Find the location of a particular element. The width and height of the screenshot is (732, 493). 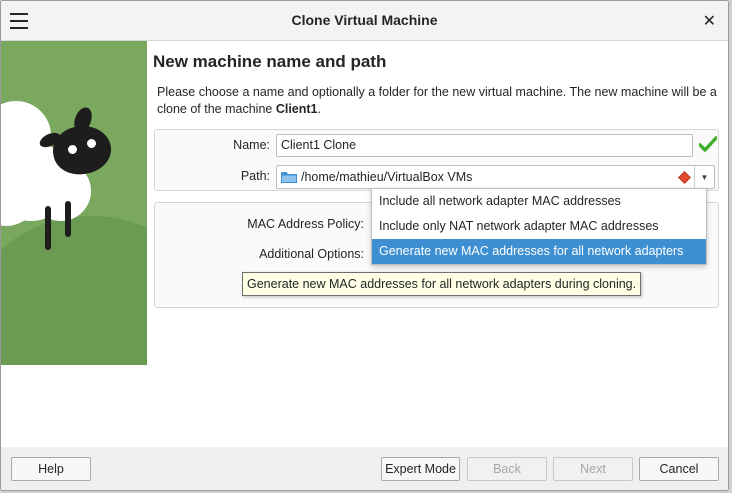

warning-icon is located at coordinates (684, 177).